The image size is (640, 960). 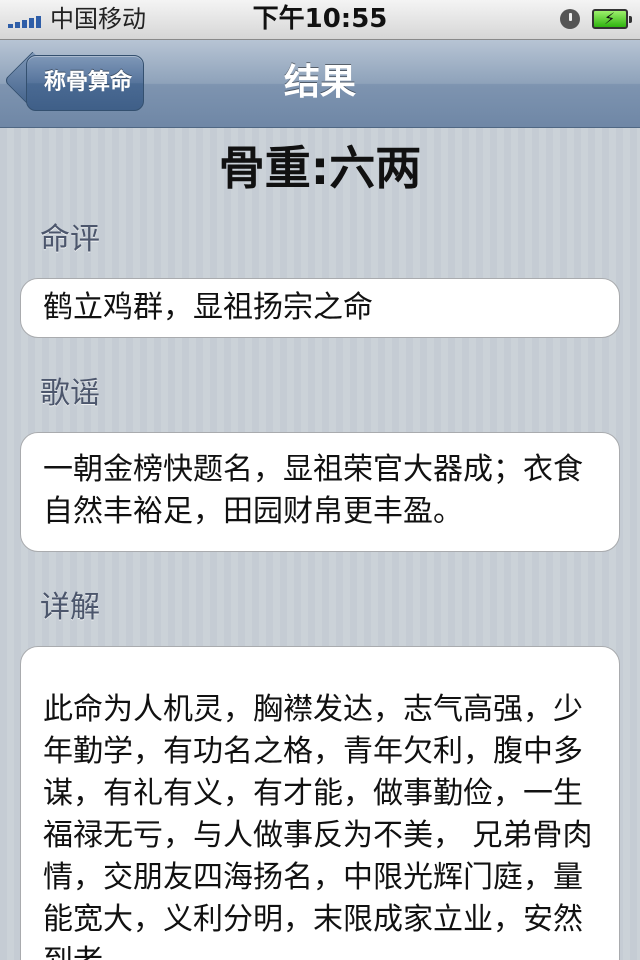 What do you see at coordinates (70, 239) in the screenshot?
I see `section-label-comment: 命评` at bounding box center [70, 239].